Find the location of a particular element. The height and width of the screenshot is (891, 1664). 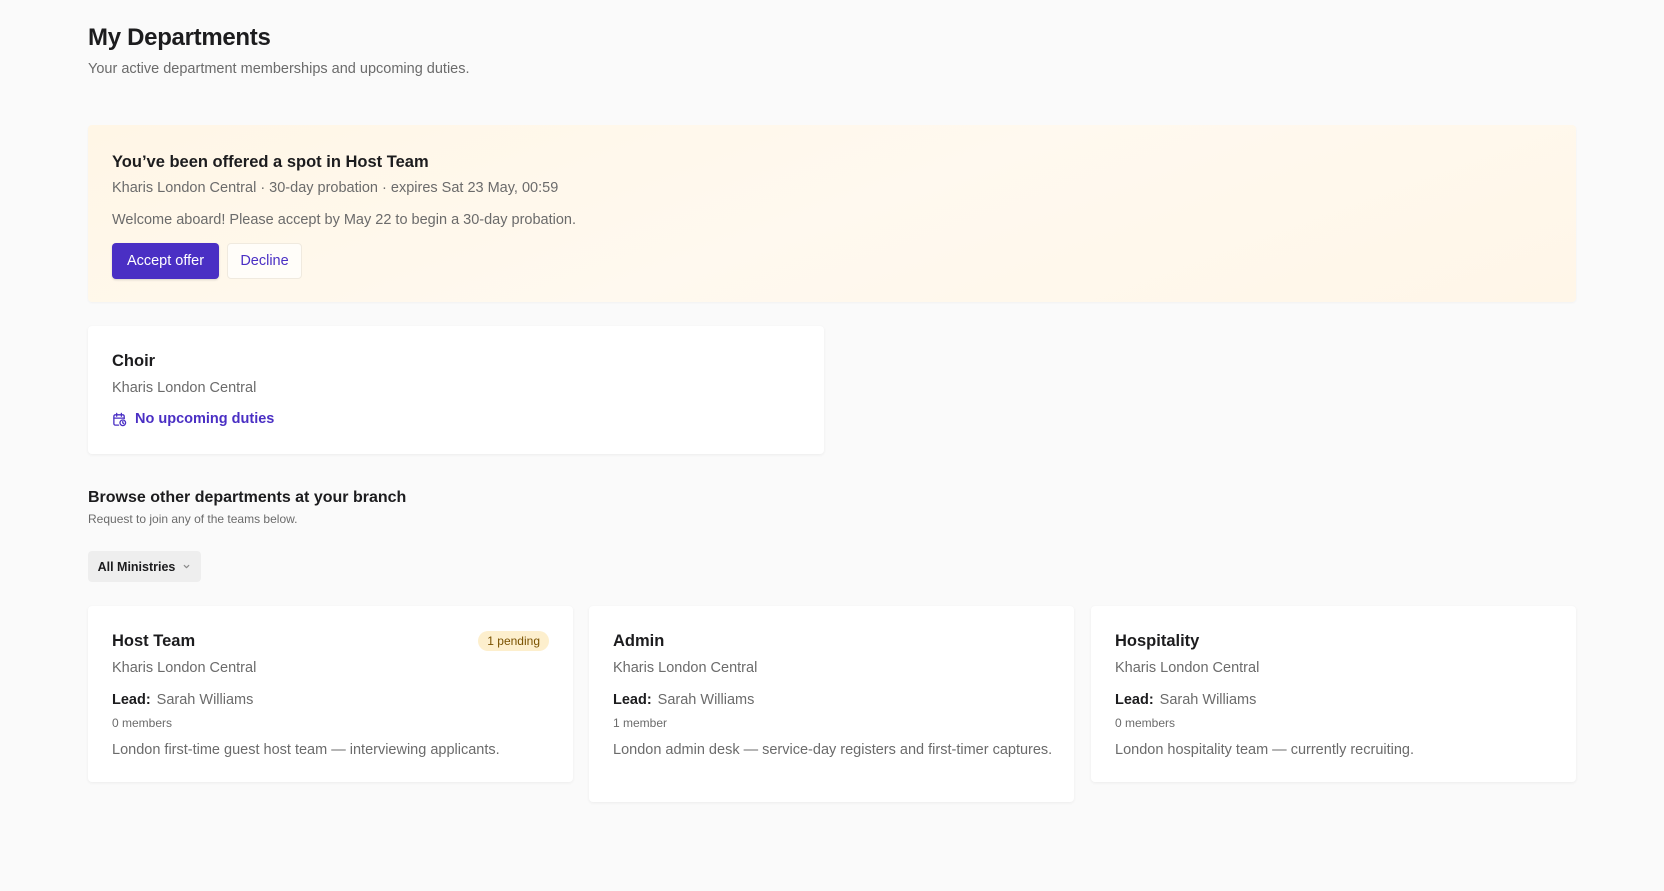

browse-subtitle: Request to join any of the teams below. is located at coordinates (193, 519).